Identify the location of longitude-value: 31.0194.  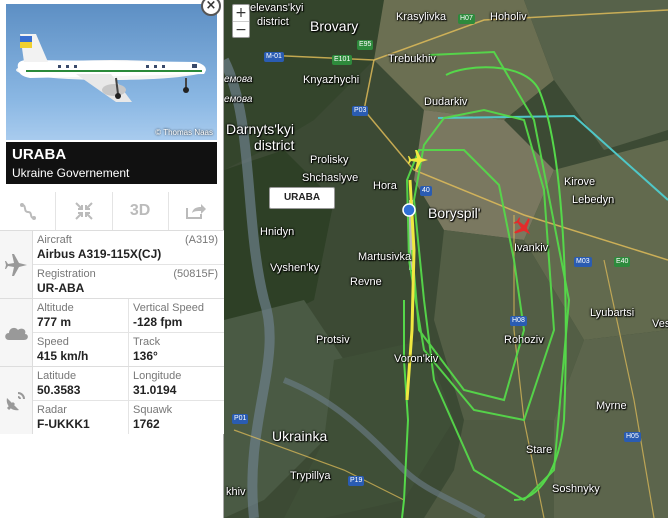
(155, 390).